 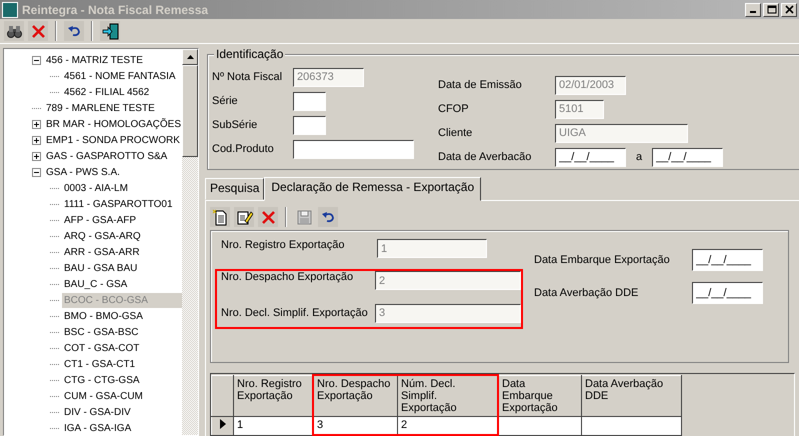 I want to click on tree-item: 0003 - AIA-LM, so click(x=96, y=188).